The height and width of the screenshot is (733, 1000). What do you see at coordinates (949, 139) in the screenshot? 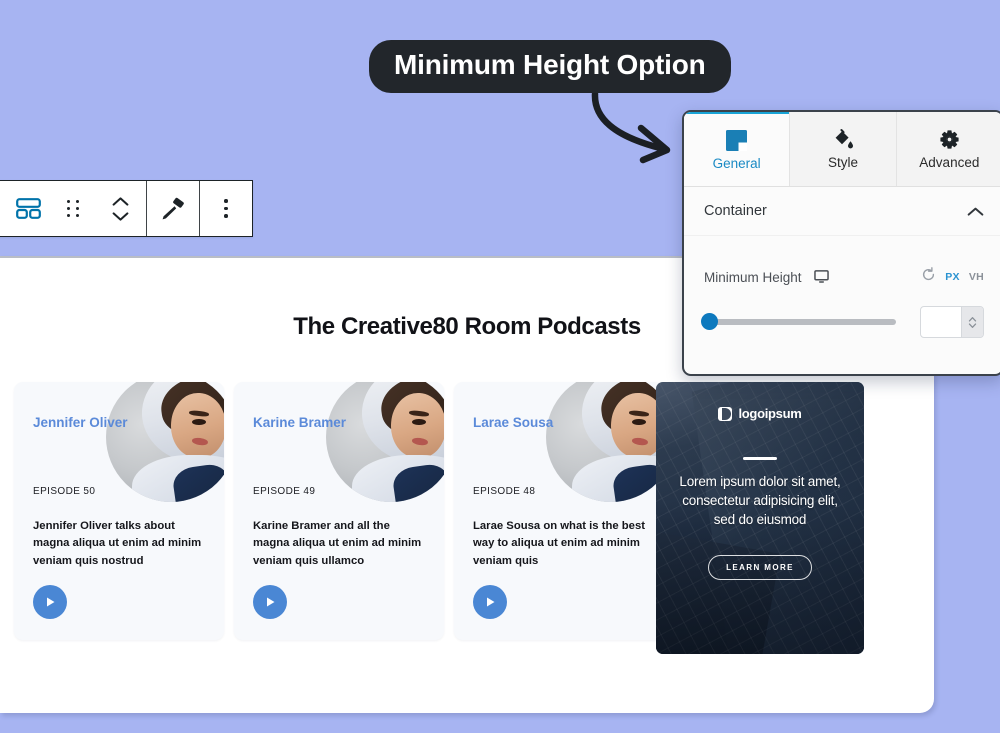
I see `gear-icon` at bounding box center [949, 139].